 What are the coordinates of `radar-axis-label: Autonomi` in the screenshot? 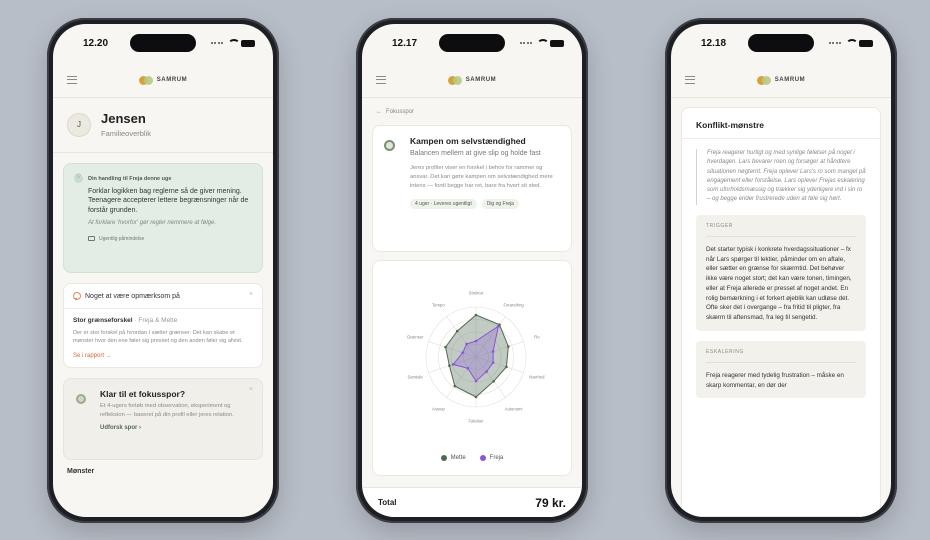 It's located at (514, 408).